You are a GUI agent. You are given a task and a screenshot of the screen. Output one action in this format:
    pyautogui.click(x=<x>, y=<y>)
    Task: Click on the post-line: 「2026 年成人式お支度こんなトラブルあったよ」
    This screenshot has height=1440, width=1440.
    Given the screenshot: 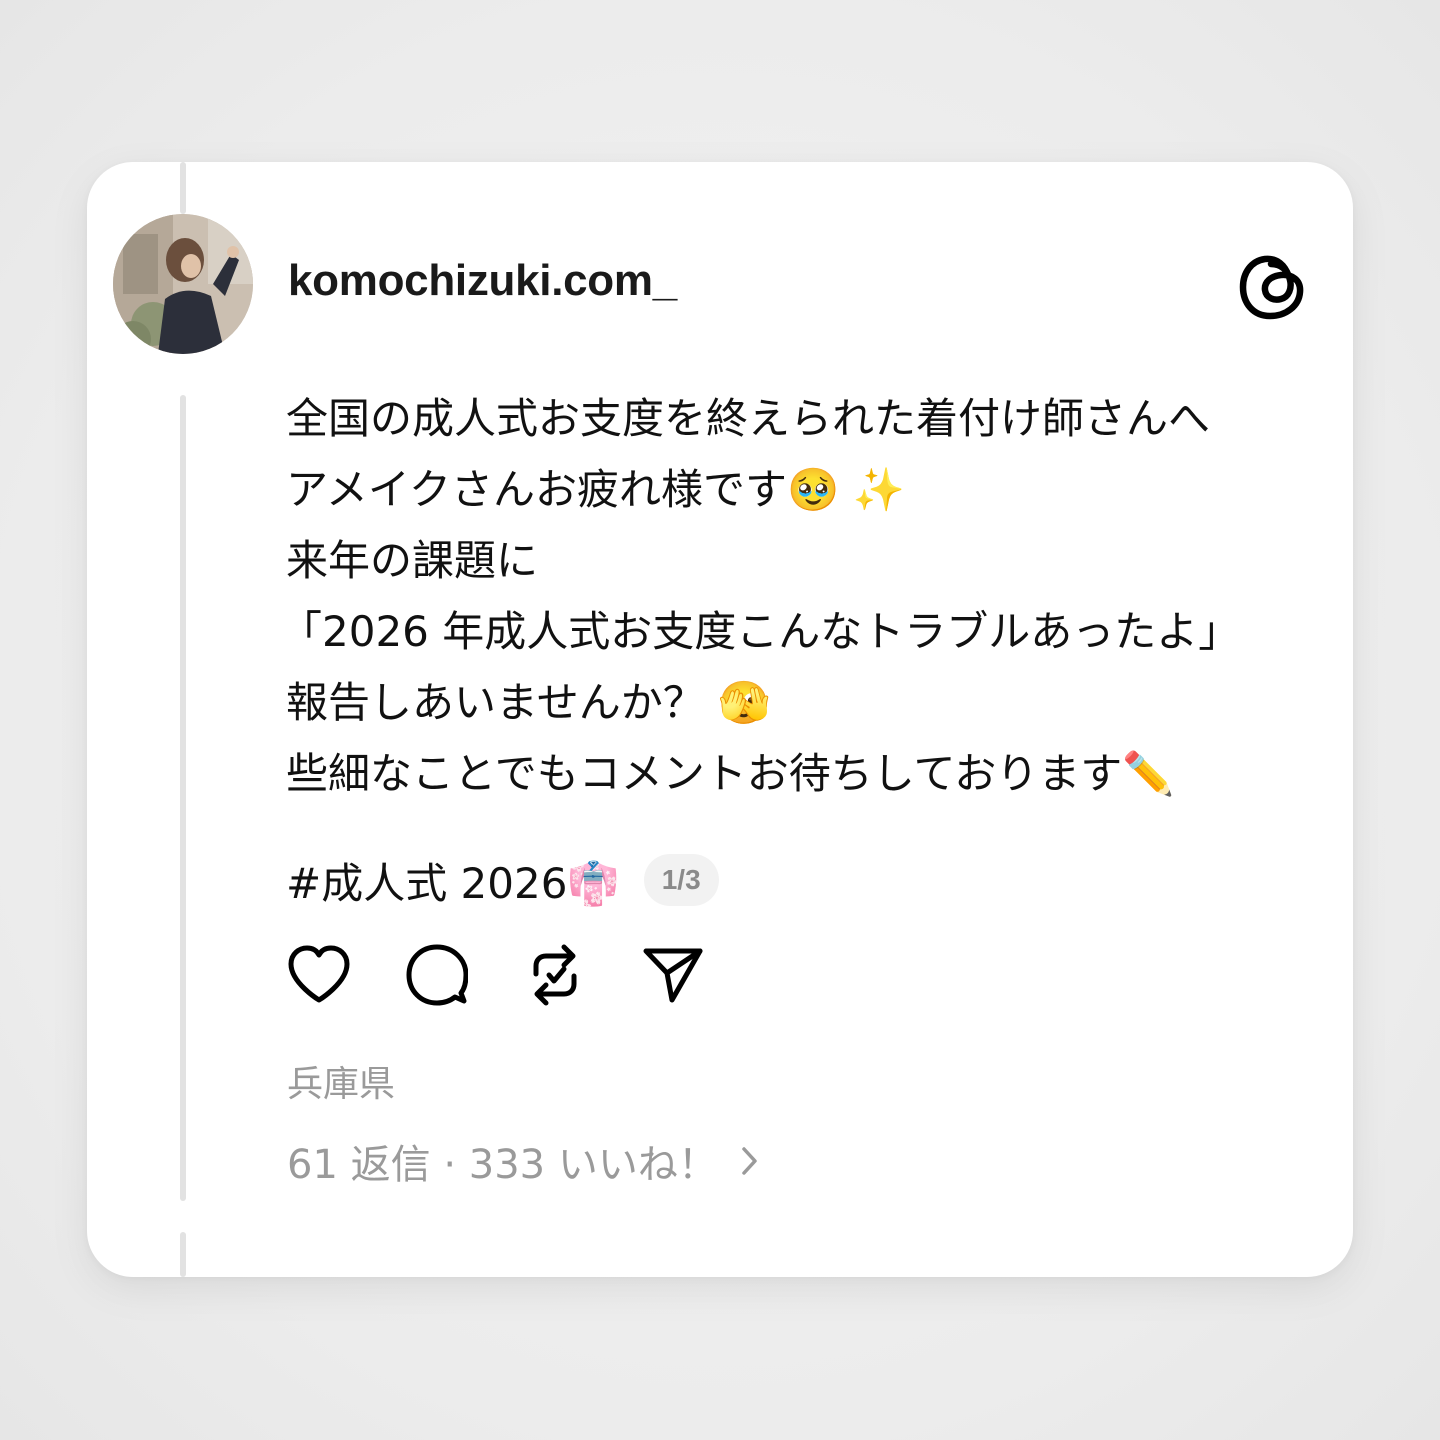 What is the action you would take?
    pyautogui.click(x=760, y=631)
    